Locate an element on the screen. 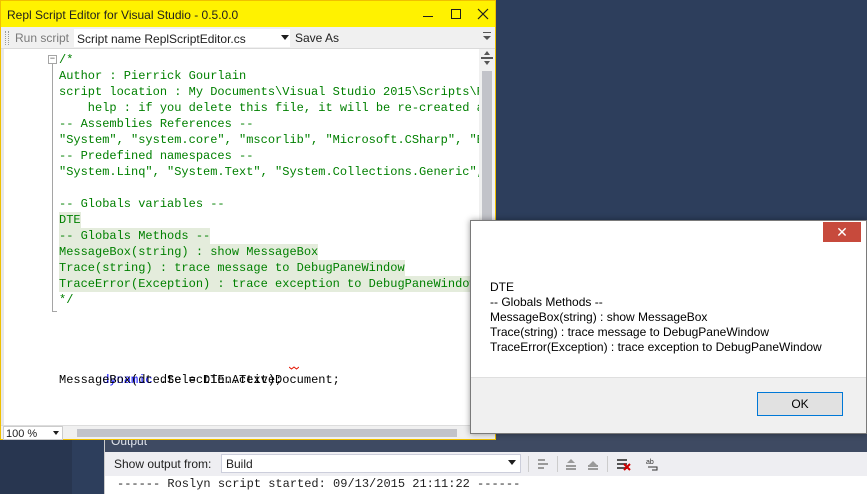 Image resolution: width=867 pixels, height=494 pixels. find-message-icon is located at coordinates (543, 464).